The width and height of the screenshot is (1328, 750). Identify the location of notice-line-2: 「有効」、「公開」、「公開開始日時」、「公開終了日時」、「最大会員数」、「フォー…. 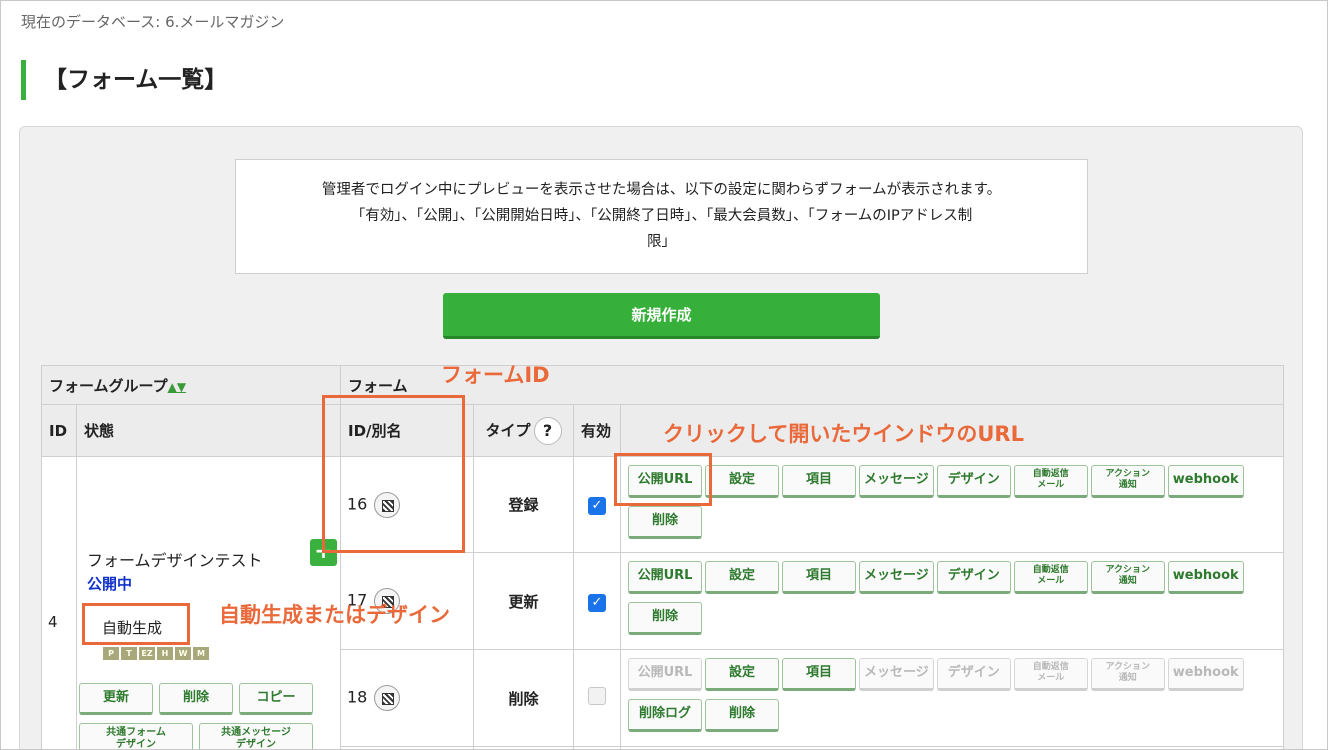
(661, 216).